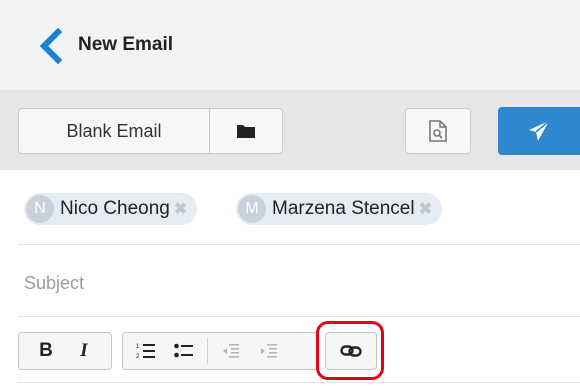 The height and width of the screenshot is (387, 580). I want to click on avatar: M, so click(252, 209).